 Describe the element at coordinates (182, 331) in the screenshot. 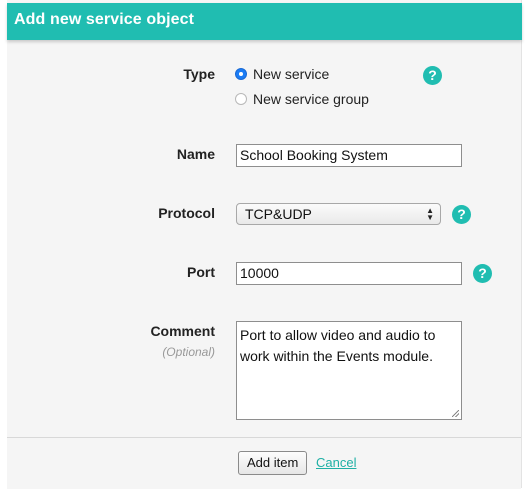

I see `comment-label: Comment` at that location.